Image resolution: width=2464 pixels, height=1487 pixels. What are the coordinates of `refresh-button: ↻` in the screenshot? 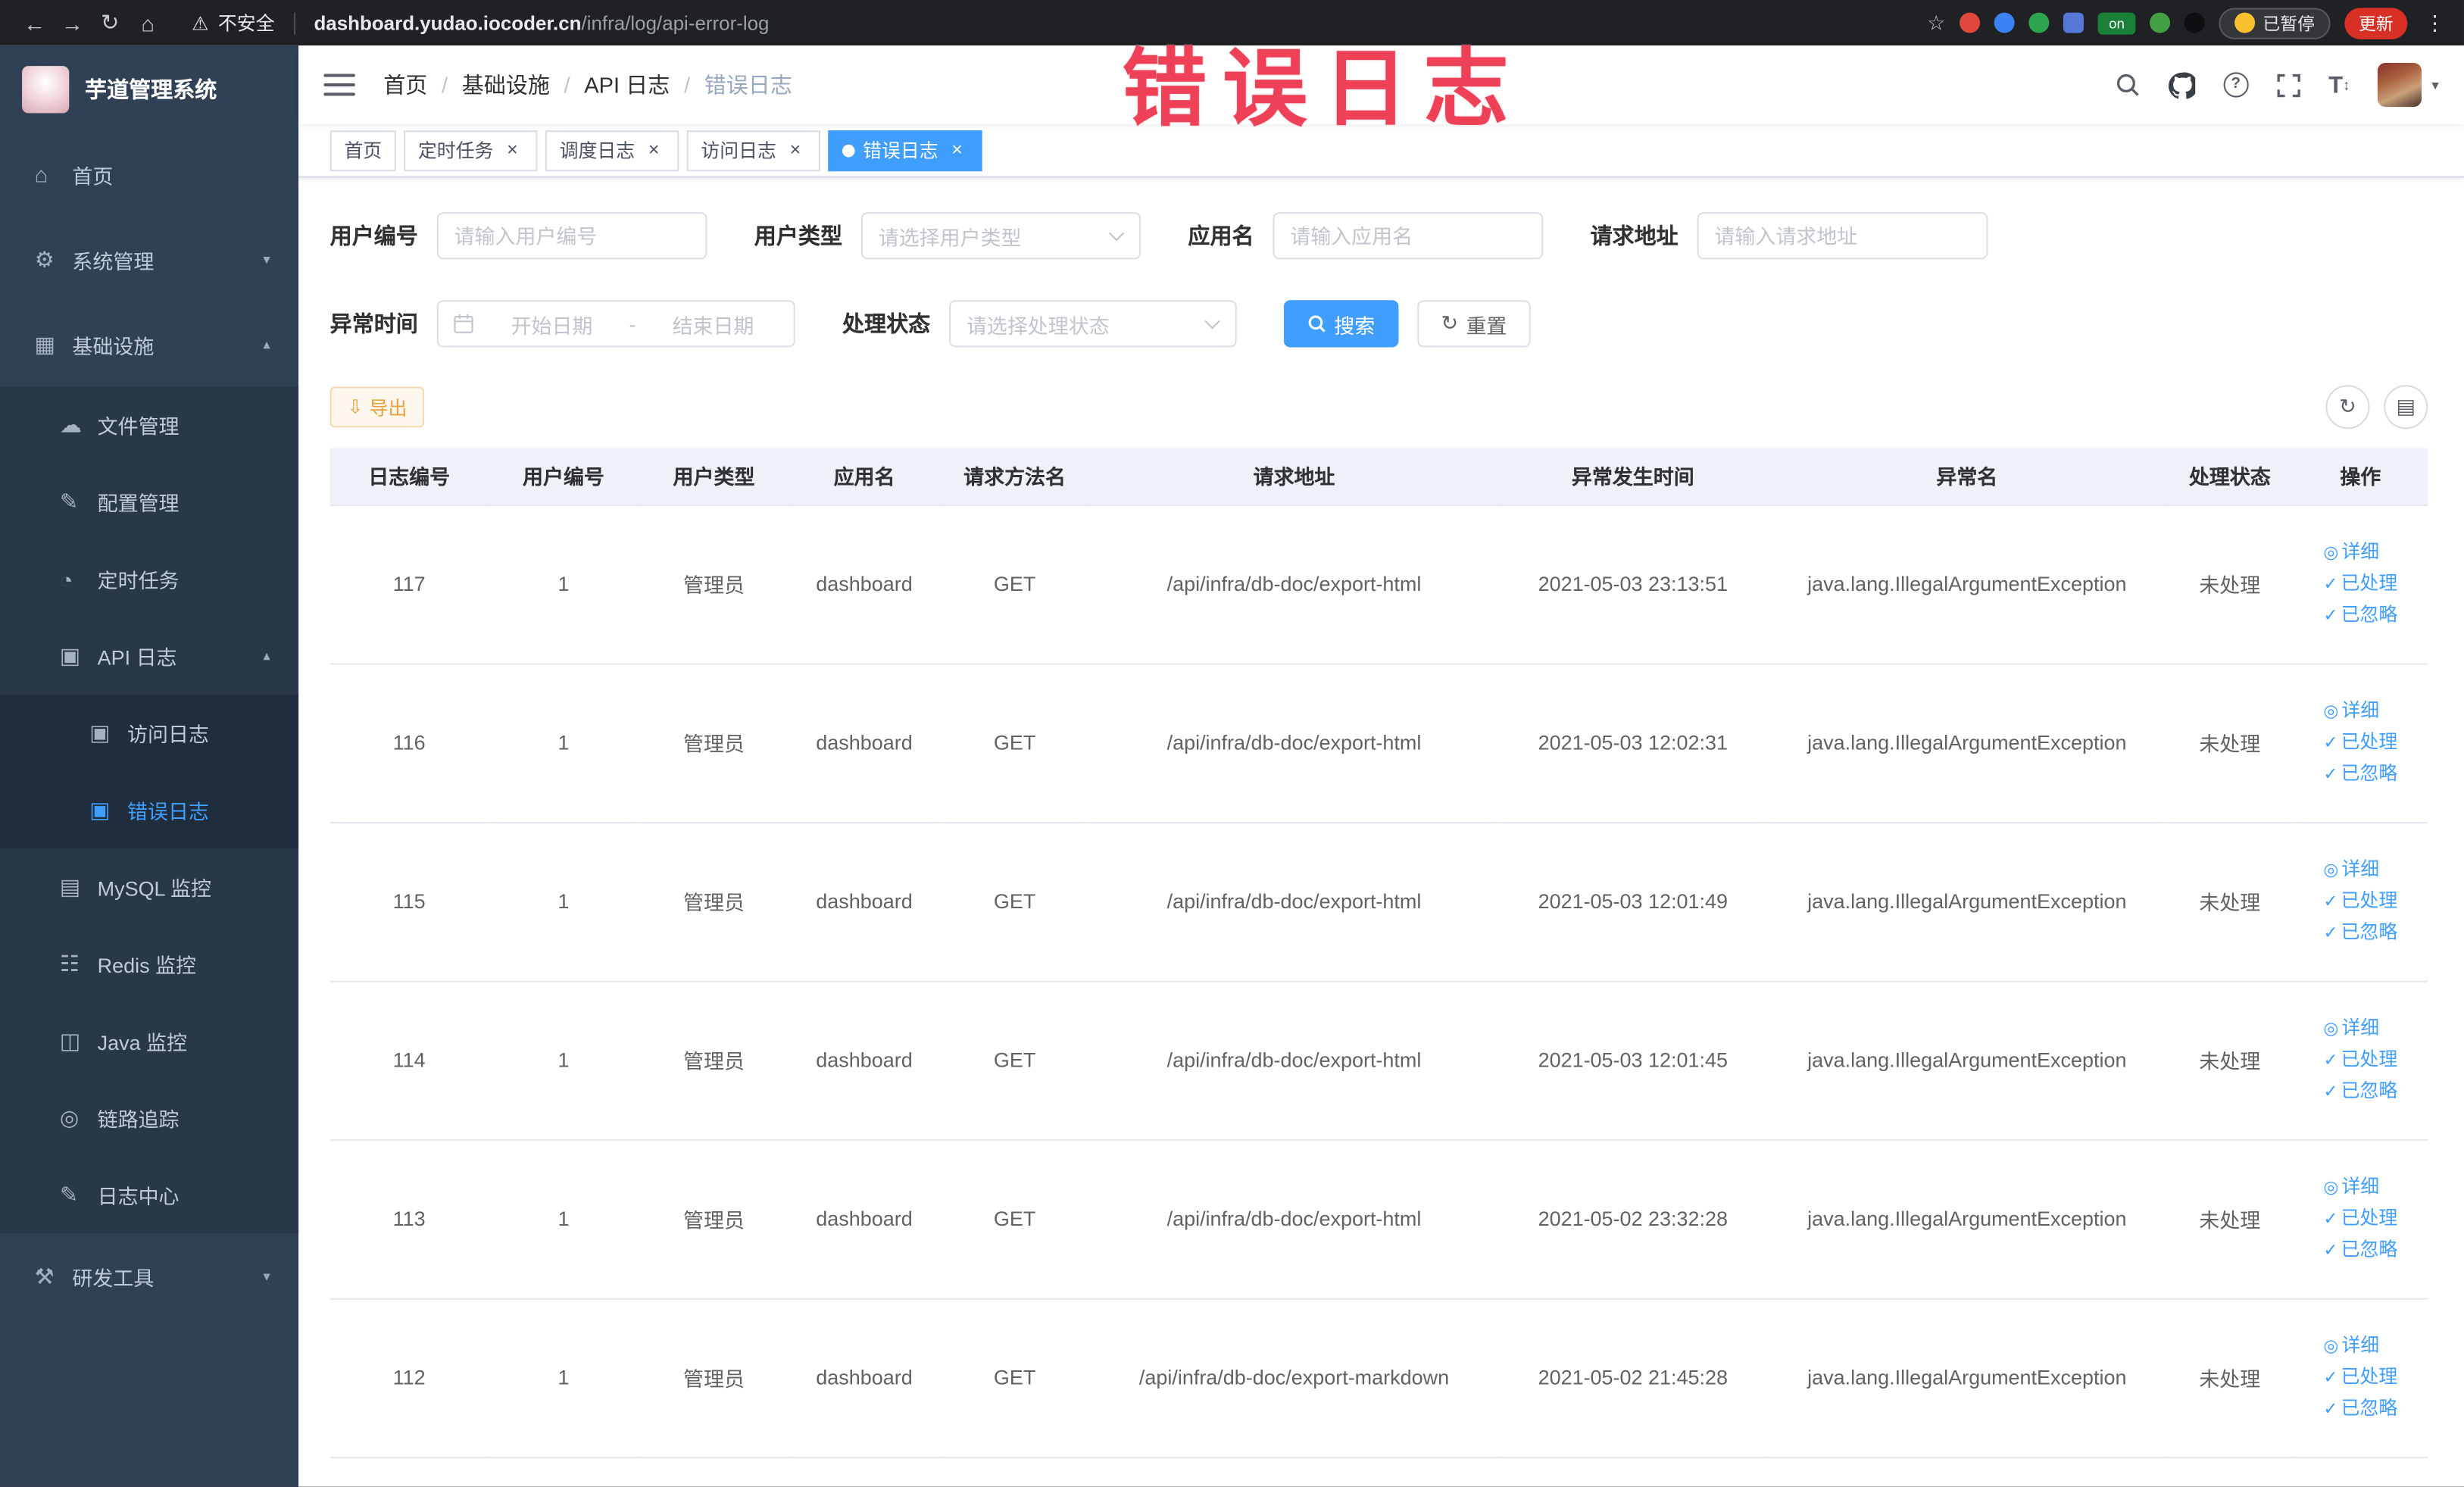 It's located at (2347, 407).